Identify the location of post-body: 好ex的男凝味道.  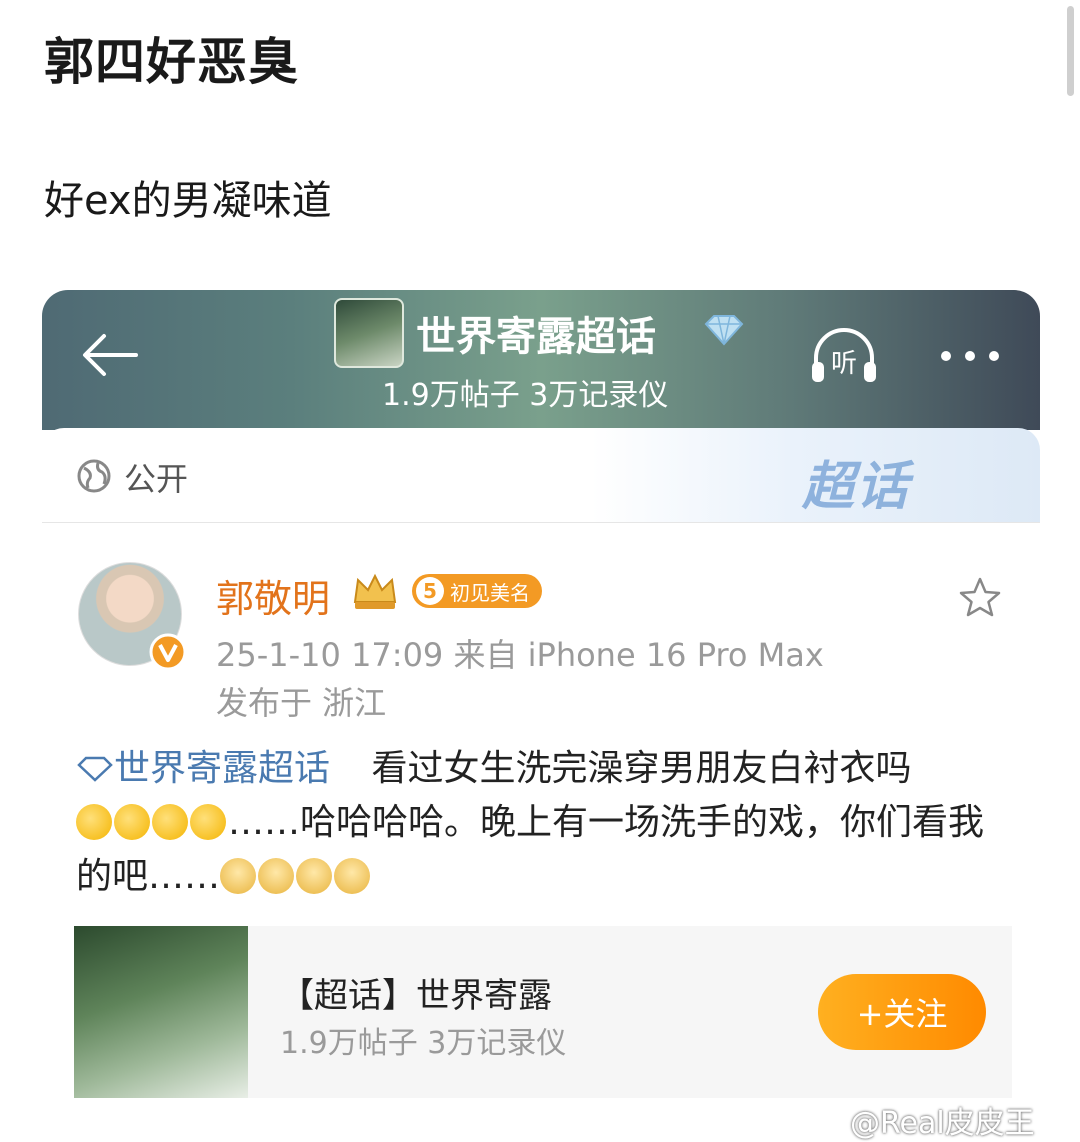
(188, 201).